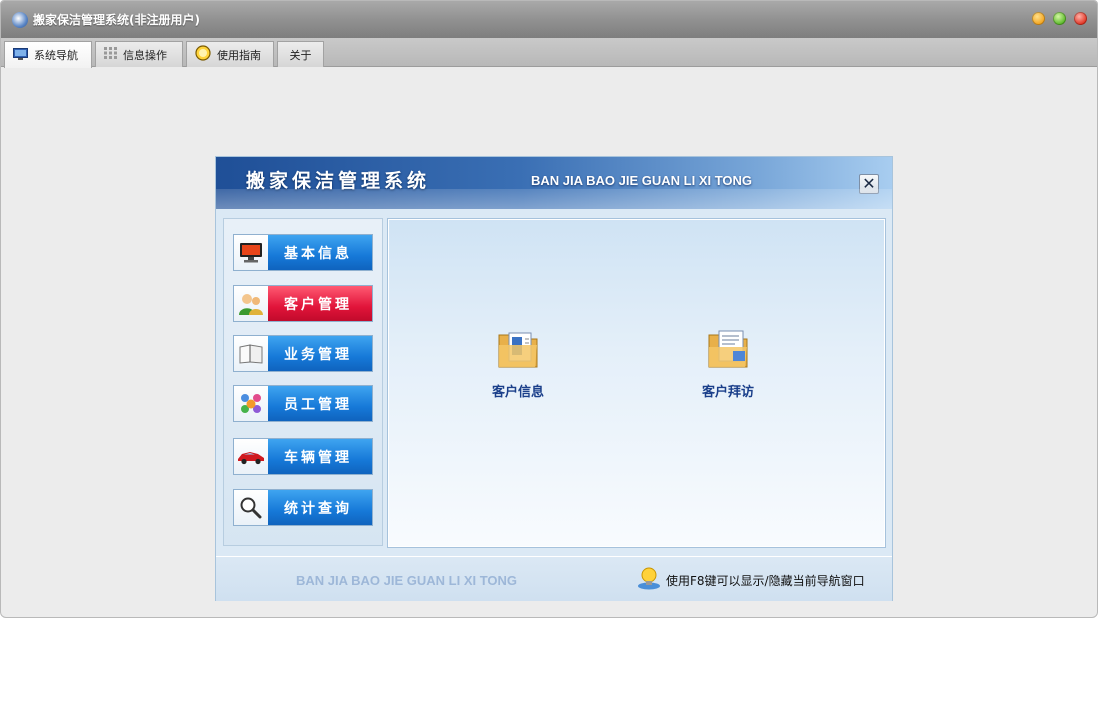  I want to click on sidebar-item-vehicle-management: 车辆管理, so click(303, 456).